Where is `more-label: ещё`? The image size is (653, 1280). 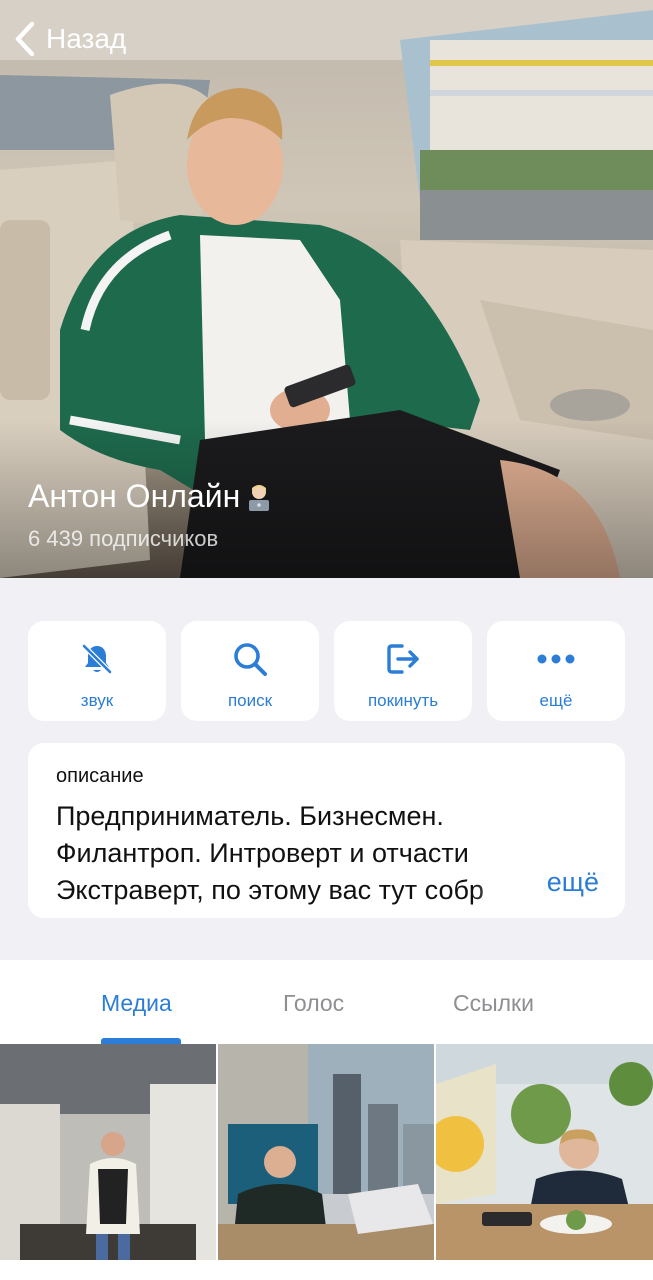
more-label: ещё is located at coordinates (556, 700).